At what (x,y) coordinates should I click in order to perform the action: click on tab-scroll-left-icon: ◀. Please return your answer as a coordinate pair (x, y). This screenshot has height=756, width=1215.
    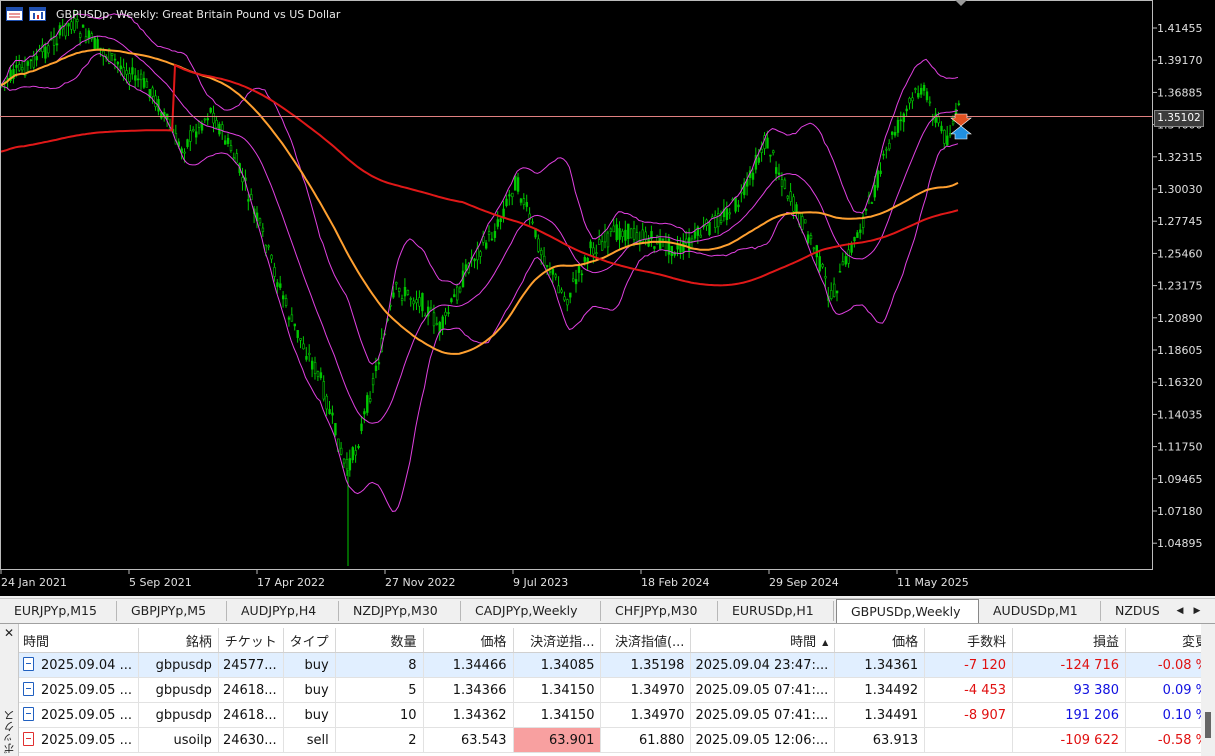
    Looking at the image, I should click on (1180, 611).